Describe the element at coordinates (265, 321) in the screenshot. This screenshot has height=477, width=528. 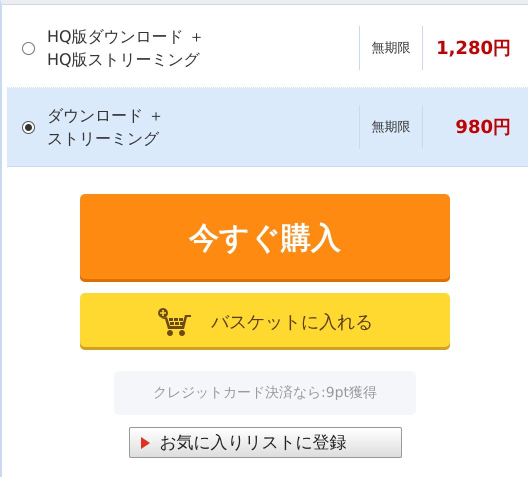
I see `add-to-basket-button: バスケットに入れる` at that location.